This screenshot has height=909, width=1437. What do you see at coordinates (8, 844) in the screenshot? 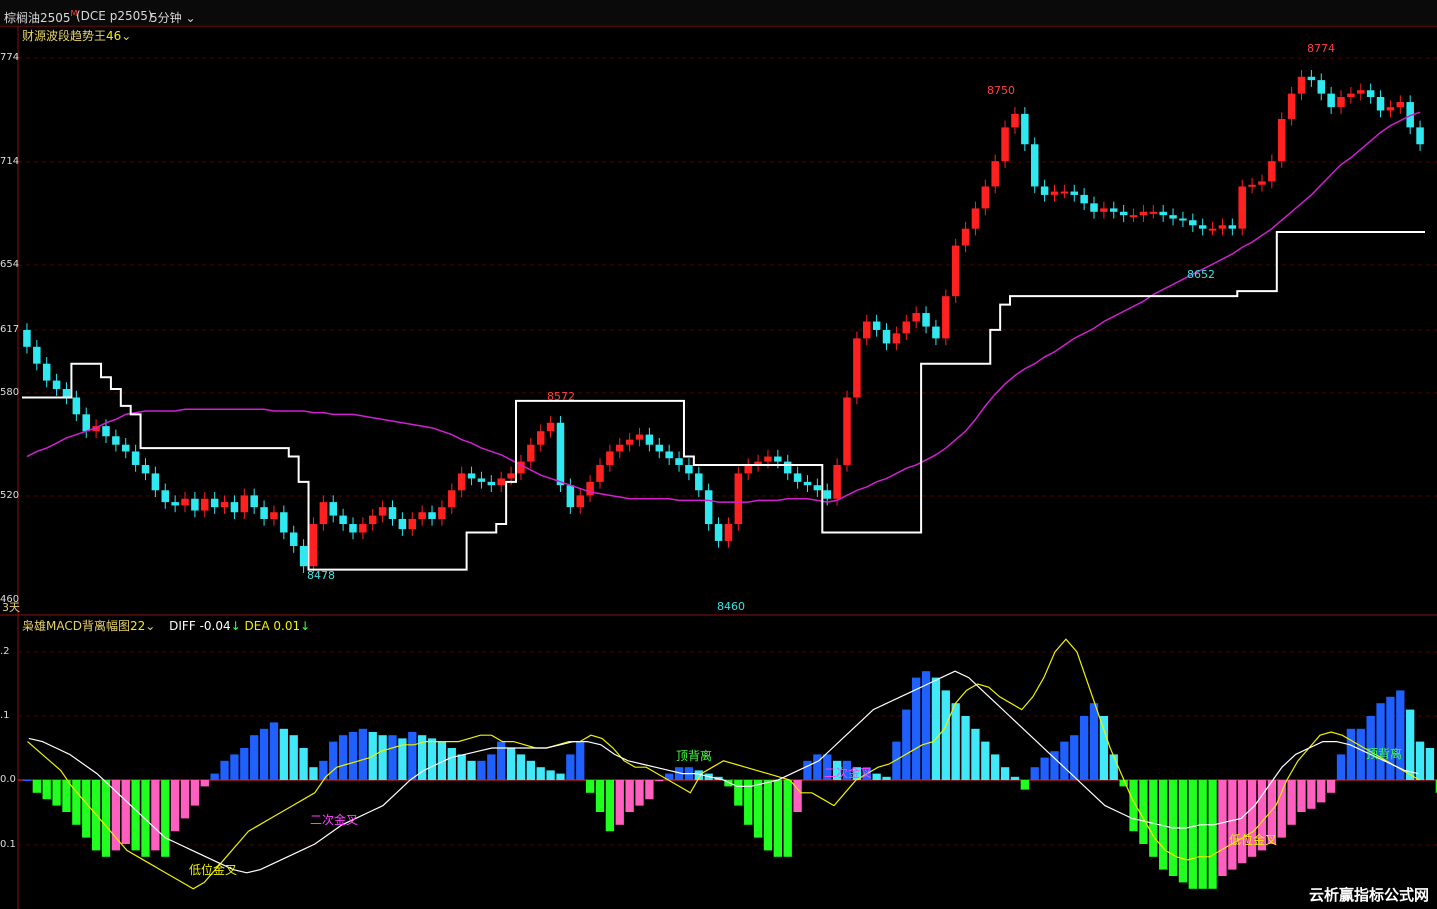
I see `macd-y-tick-label: 0.1` at bounding box center [8, 844].